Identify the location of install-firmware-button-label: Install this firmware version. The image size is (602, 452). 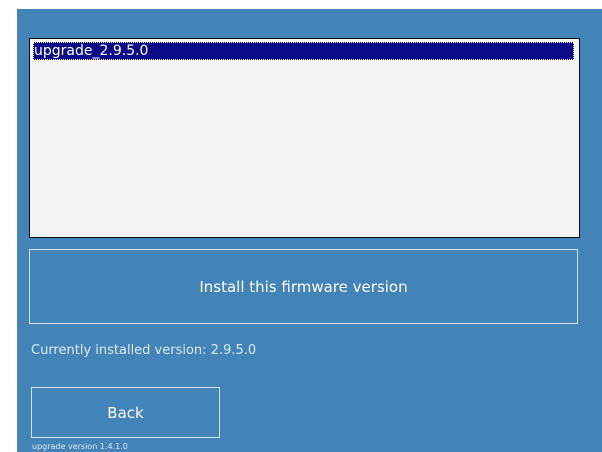
(303, 286).